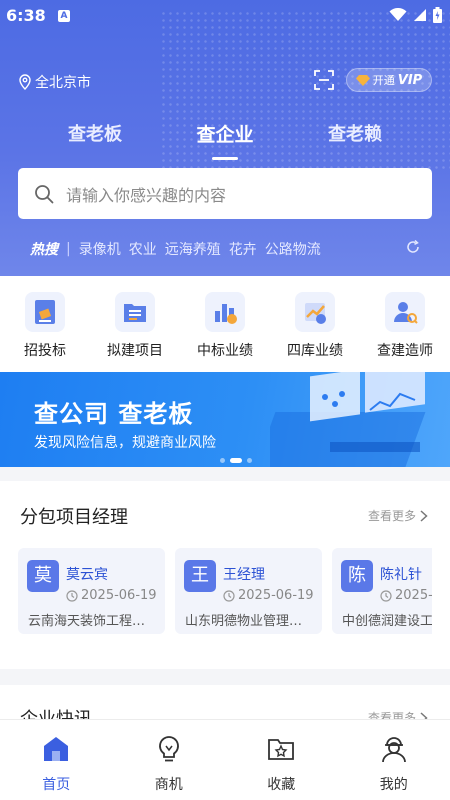  Describe the element at coordinates (357, 576) in the screenshot. I see `avatar: 陈` at that location.